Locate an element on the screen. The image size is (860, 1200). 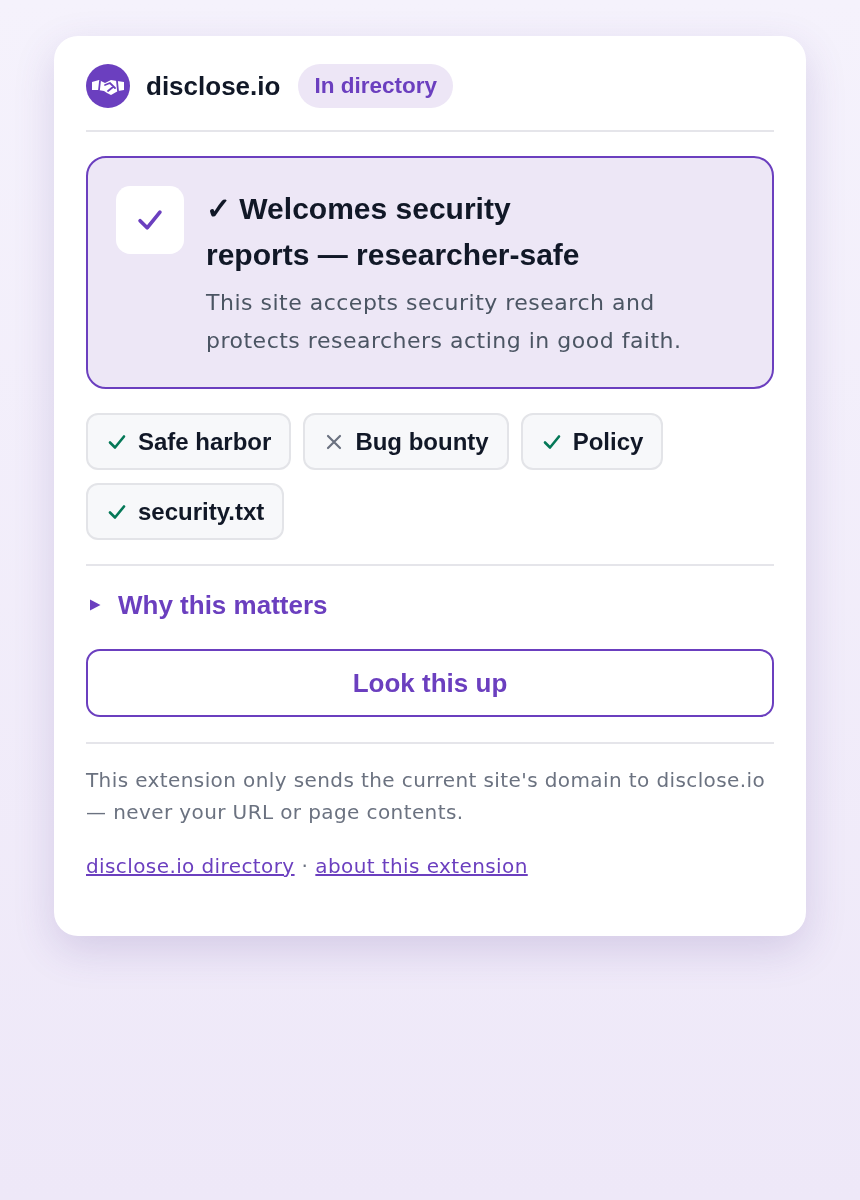
footer-link: about this extension is located at coordinates (421, 866).